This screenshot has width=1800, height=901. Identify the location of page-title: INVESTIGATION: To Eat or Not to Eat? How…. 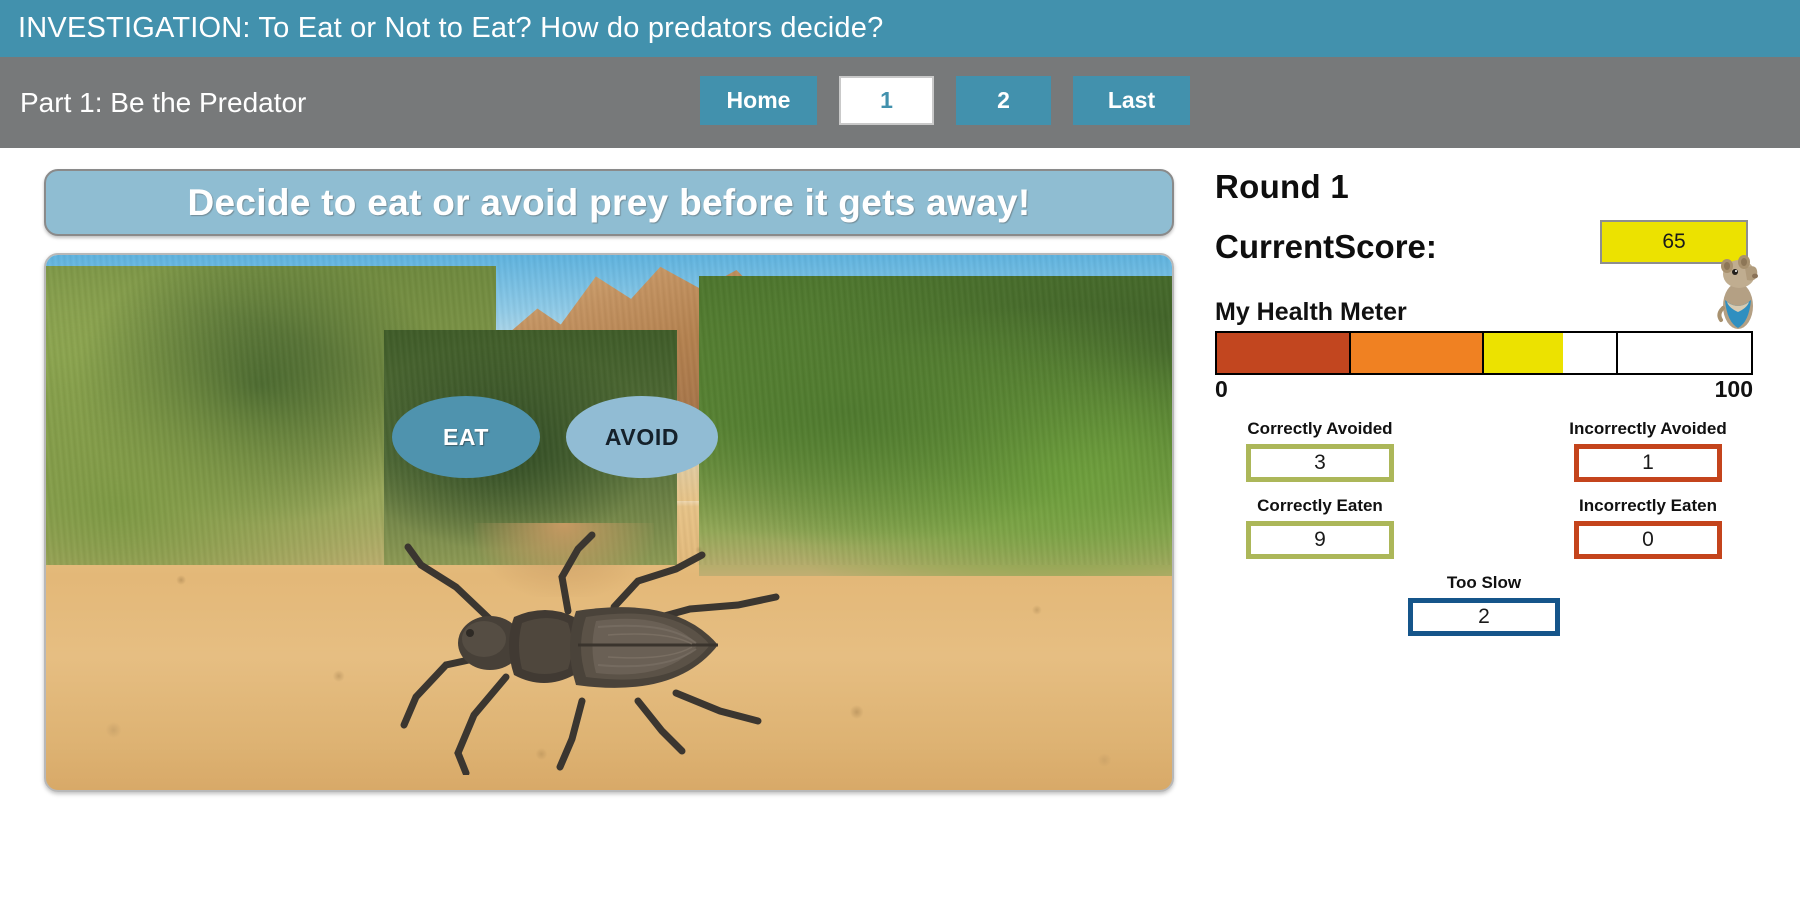
(451, 28).